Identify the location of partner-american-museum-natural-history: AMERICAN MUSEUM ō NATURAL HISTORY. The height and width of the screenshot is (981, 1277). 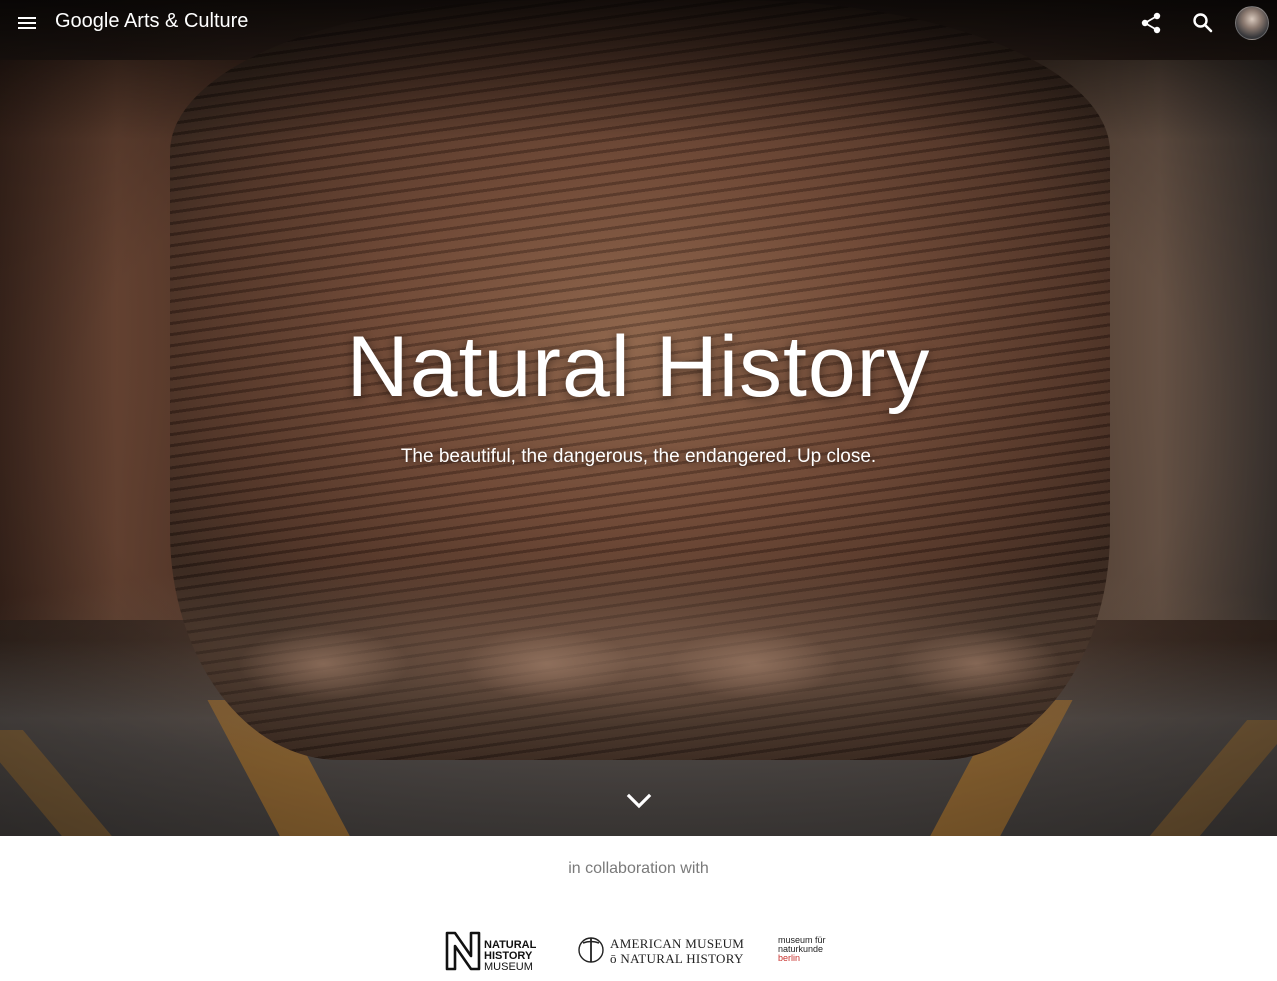
(660, 952).